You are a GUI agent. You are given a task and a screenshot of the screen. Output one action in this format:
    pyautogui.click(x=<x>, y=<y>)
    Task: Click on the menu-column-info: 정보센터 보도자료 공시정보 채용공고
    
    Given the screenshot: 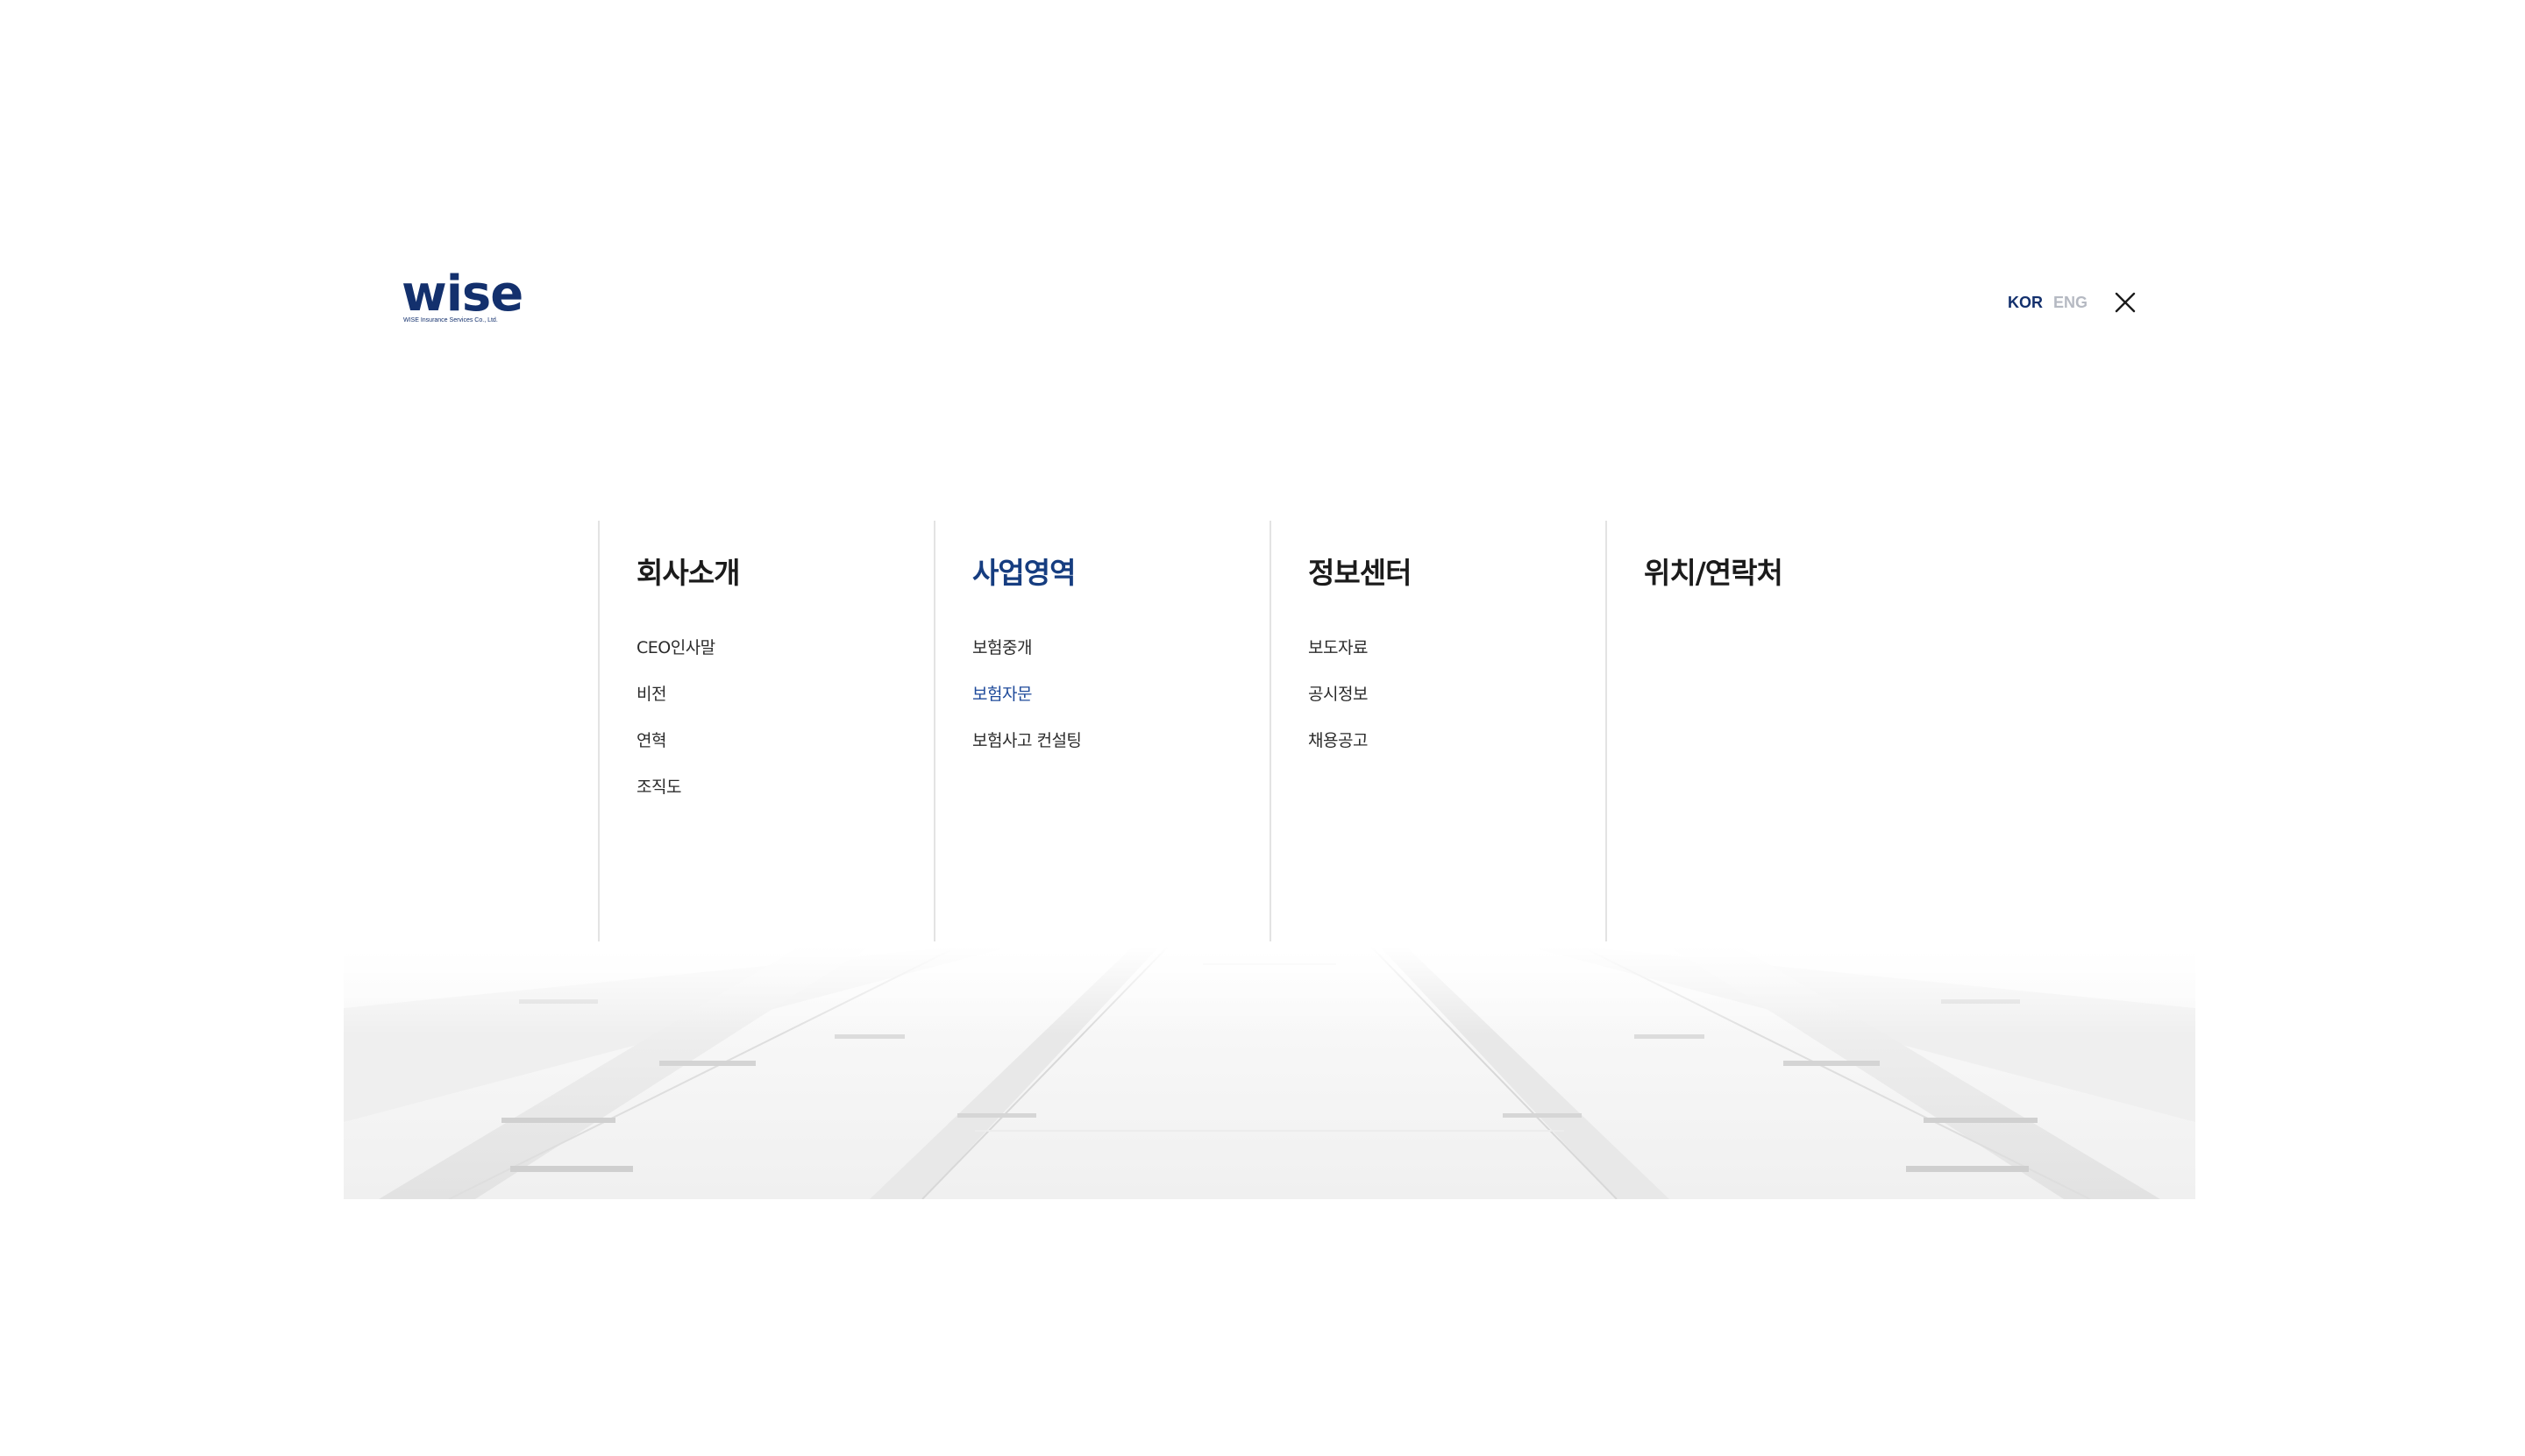 What is the action you would take?
    pyautogui.click(x=1437, y=731)
    